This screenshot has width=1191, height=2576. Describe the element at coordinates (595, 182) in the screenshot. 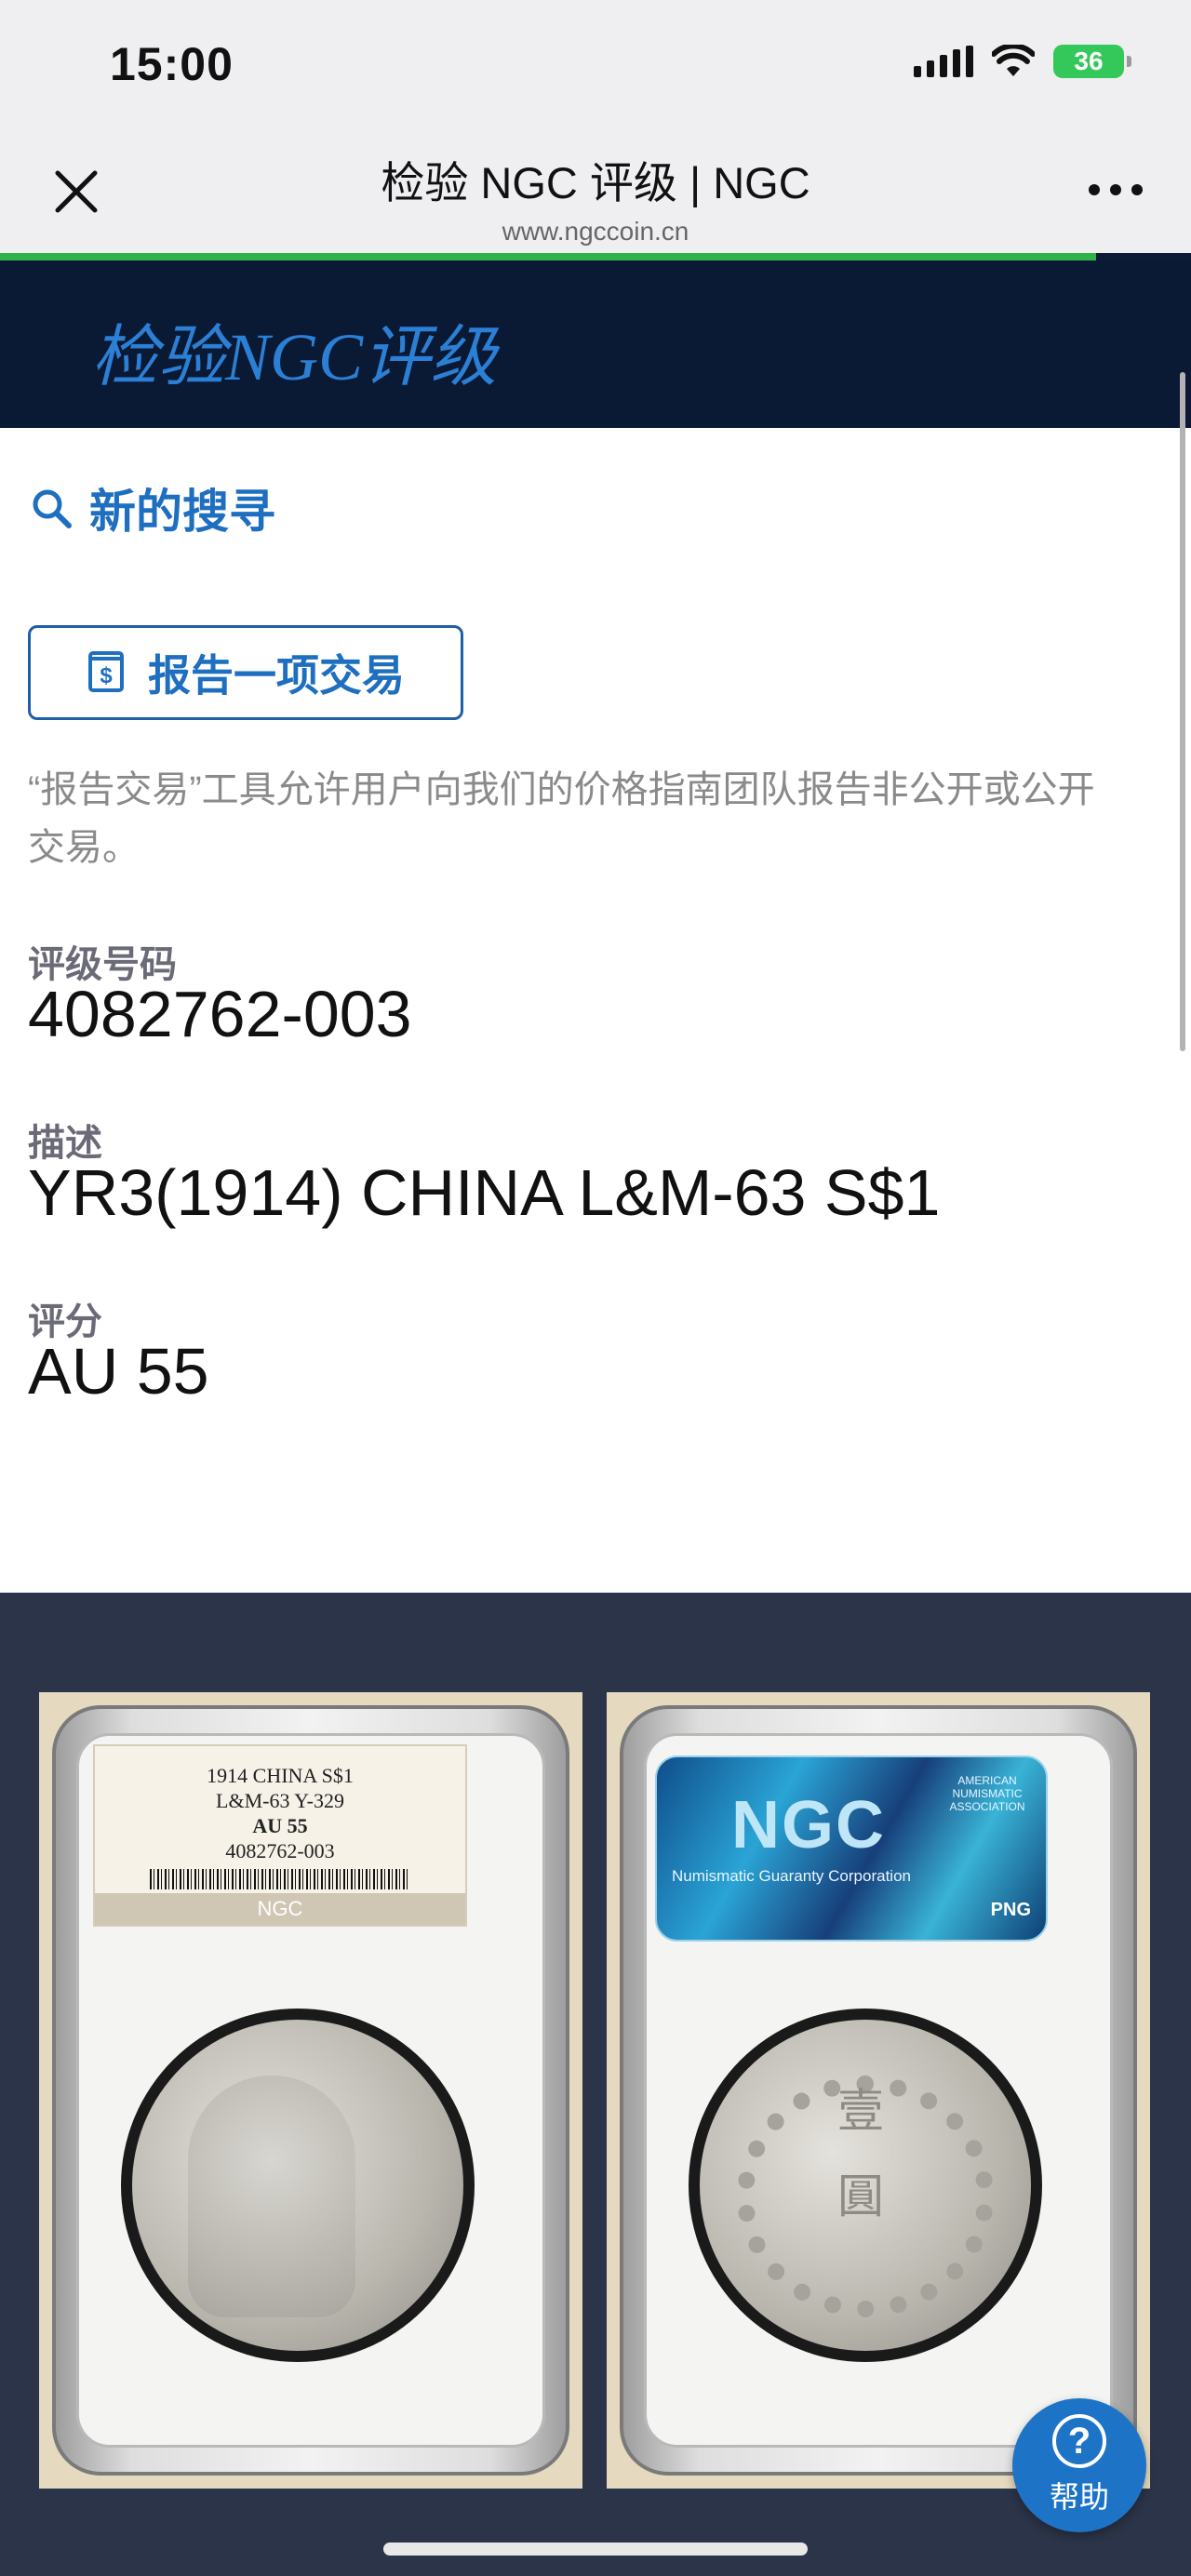

I see `page-title: 检验 NGC 评级 | NGC` at that location.